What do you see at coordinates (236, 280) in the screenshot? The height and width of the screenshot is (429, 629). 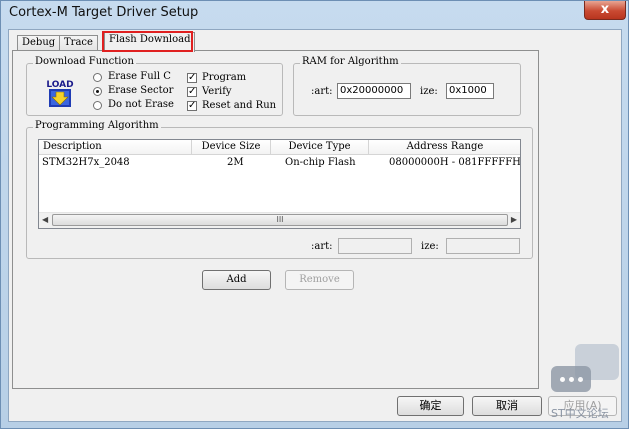 I see `add-button: Add` at bounding box center [236, 280].